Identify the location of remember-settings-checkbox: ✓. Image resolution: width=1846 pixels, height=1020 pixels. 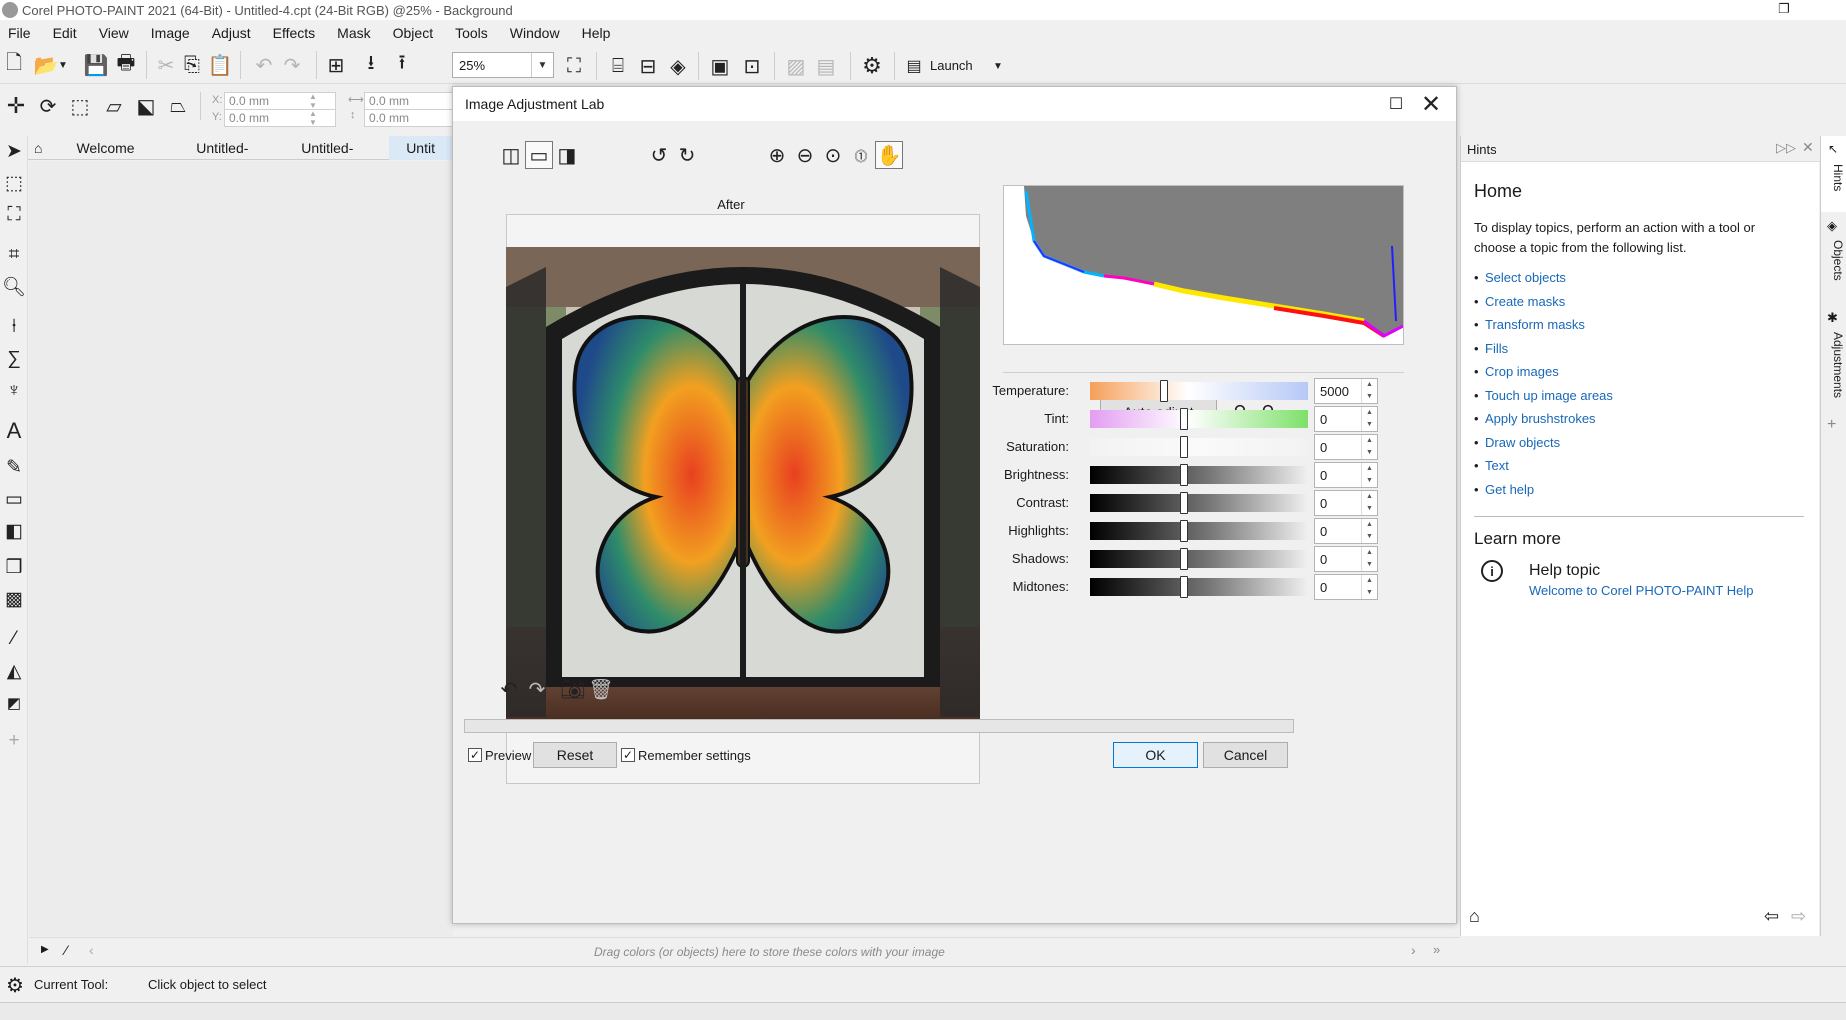
(628, 755).